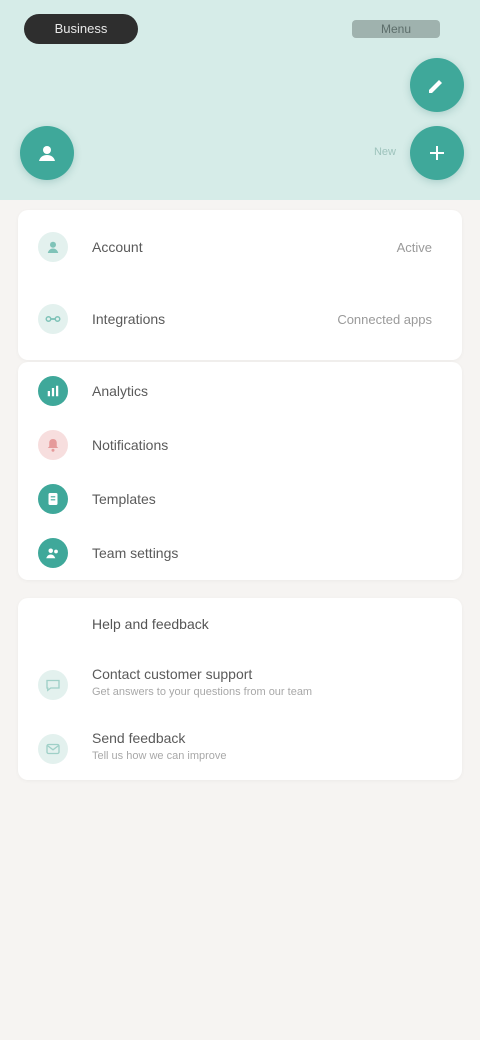 This screenshot has height=1040, width=480. Describe the element at coordinates (139, 738) in the screenshot. I see `row-label: Send feedback` at that location.